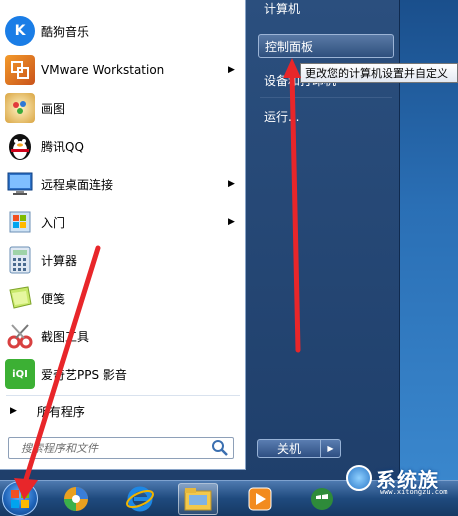 The height and width of the screenshot is (516, 458). What do you see at coordinates (20, 374) in the screenshot?
I see `iqiyi-icon: iQI` at bounding box center [20, 374].